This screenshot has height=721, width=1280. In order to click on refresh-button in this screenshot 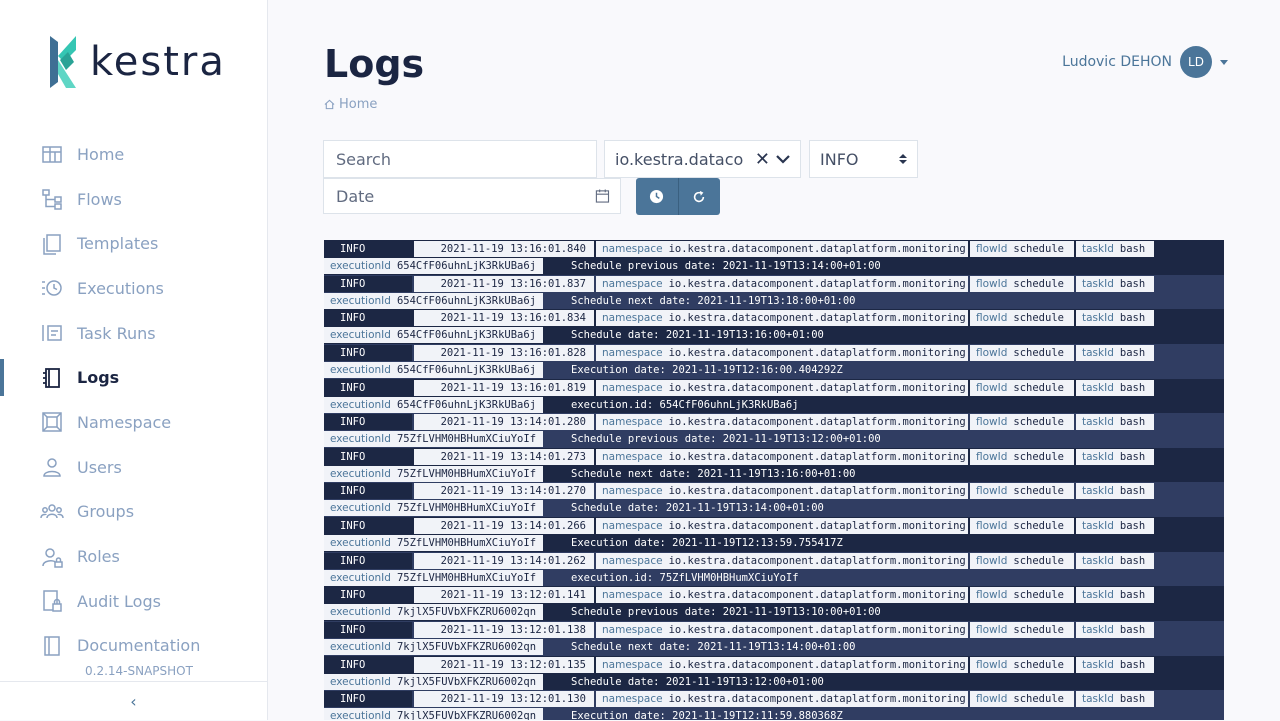, I will do `click(698, 196)`.